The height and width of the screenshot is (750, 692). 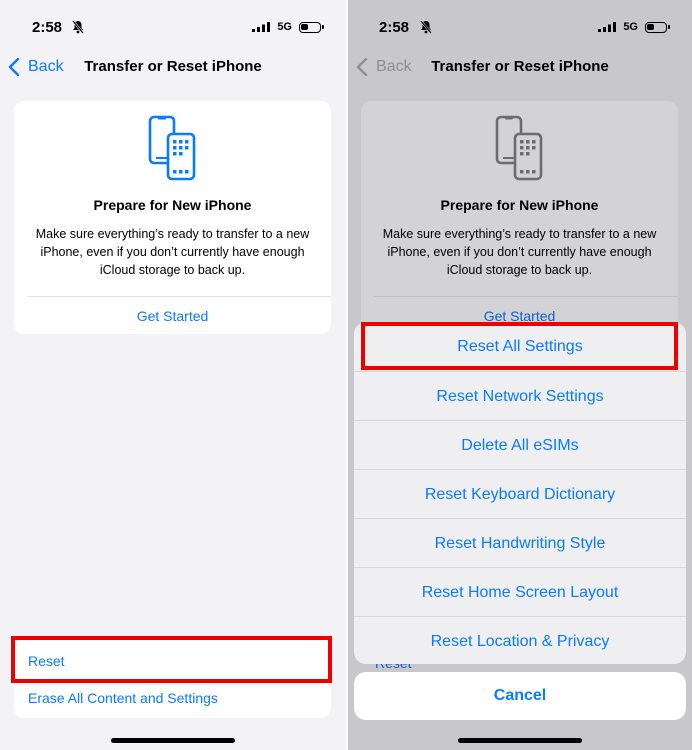 What do you see at coordinates (520, 542) in the screenshot?
I see `reset-handwriting-style-option: Reset Handwriting Style` at bounding box center [520, 542].